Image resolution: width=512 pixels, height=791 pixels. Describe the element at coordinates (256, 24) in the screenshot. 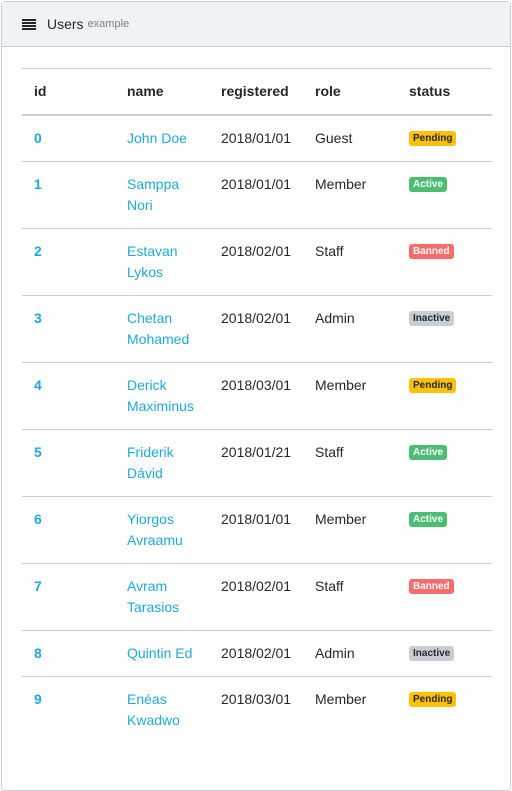

I see `card-header: Users example` at that location.